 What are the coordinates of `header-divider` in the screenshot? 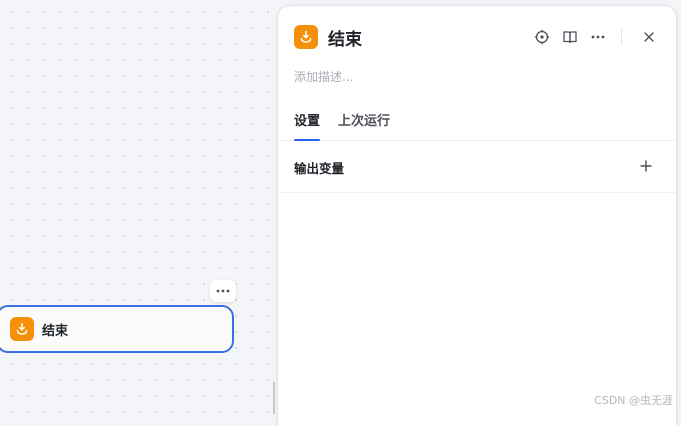 It's located at (621, 37).